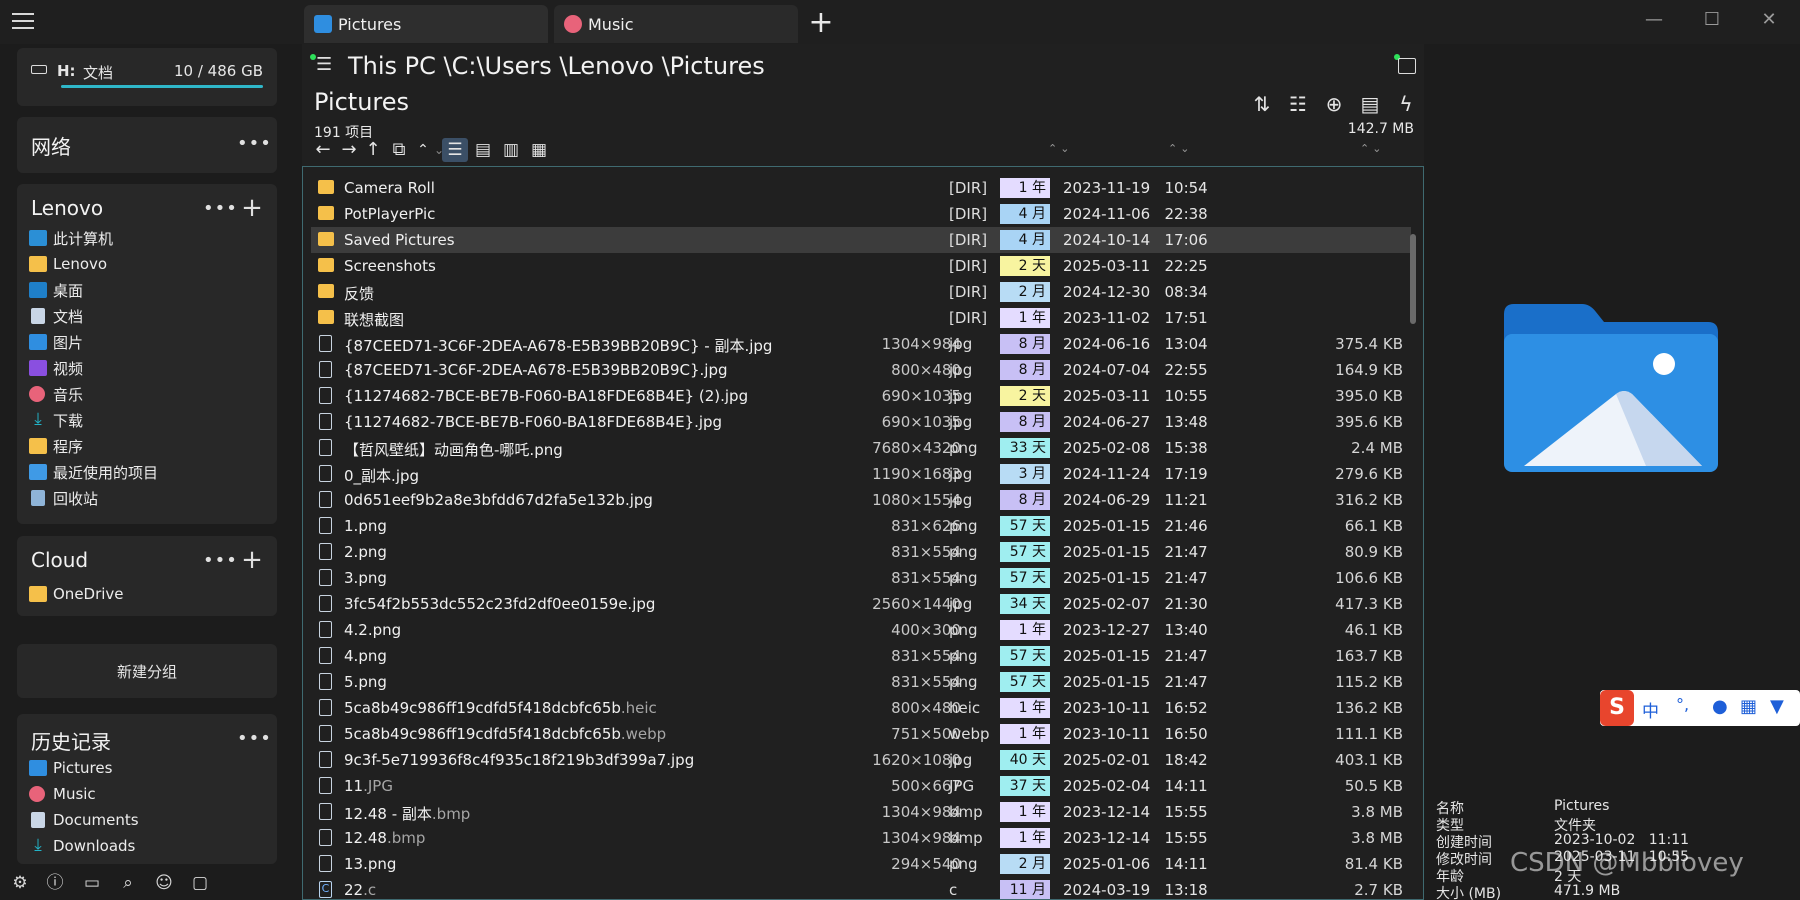  What do you see at coordinates (863, 68) in the screenshot?
I see `address-bar: ☰ This PC \C:\Users \Lenovo \Pictures` at bounding box center [863, 68].